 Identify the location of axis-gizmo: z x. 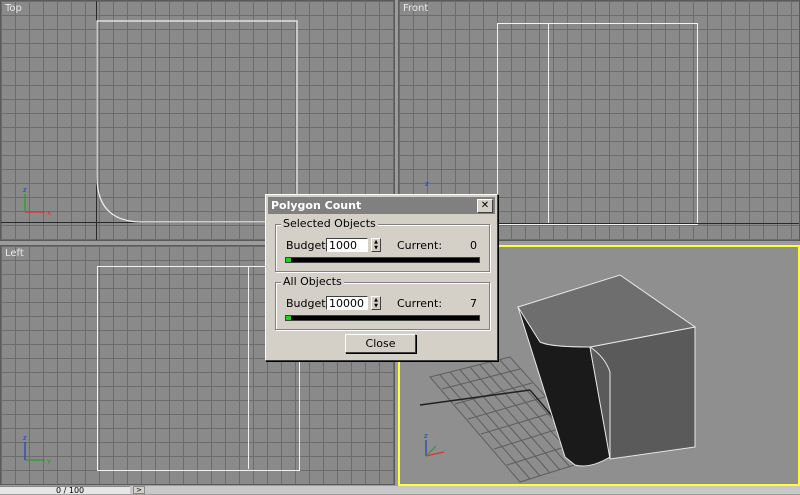
(35, 202).